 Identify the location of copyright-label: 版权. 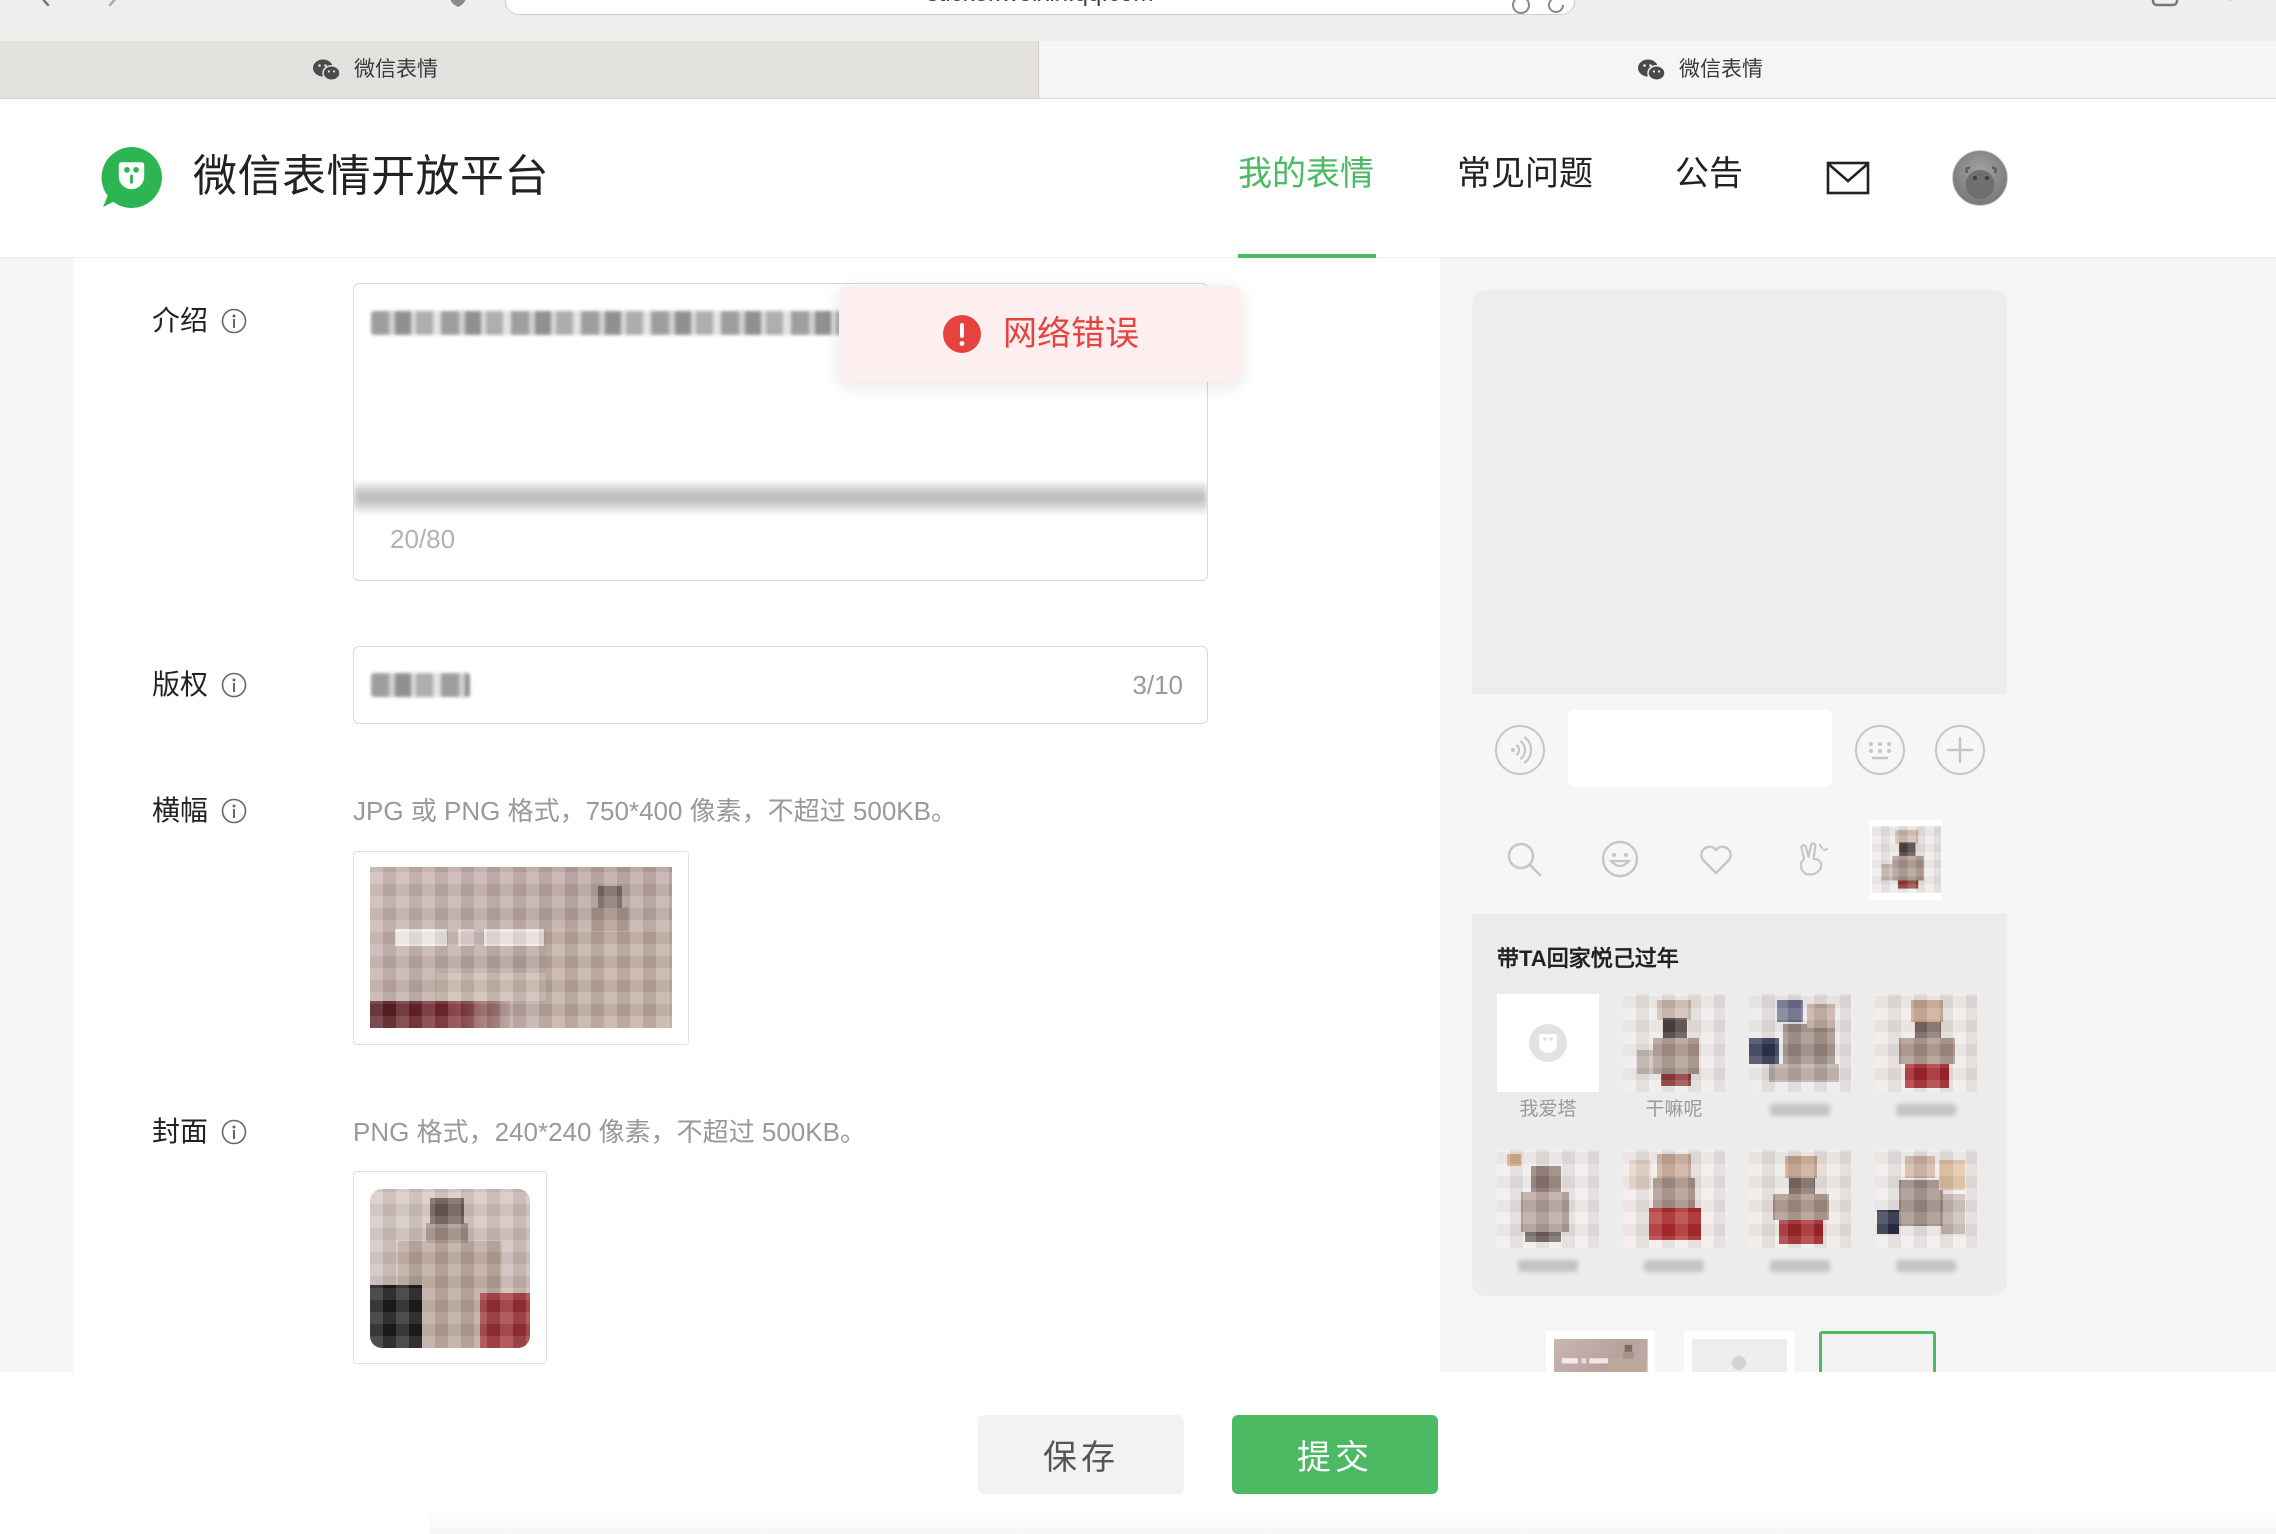
(180, 684).